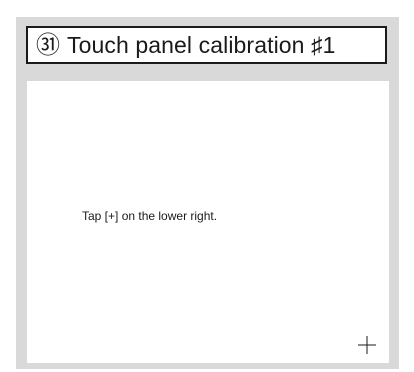 The width and height of the screenshot is (414, 372). What do you see at coordinates (150, 216) in the screenshot?
I see `instruction-text: Tap [+] on the lower right.` at bounding box center [150, 216].